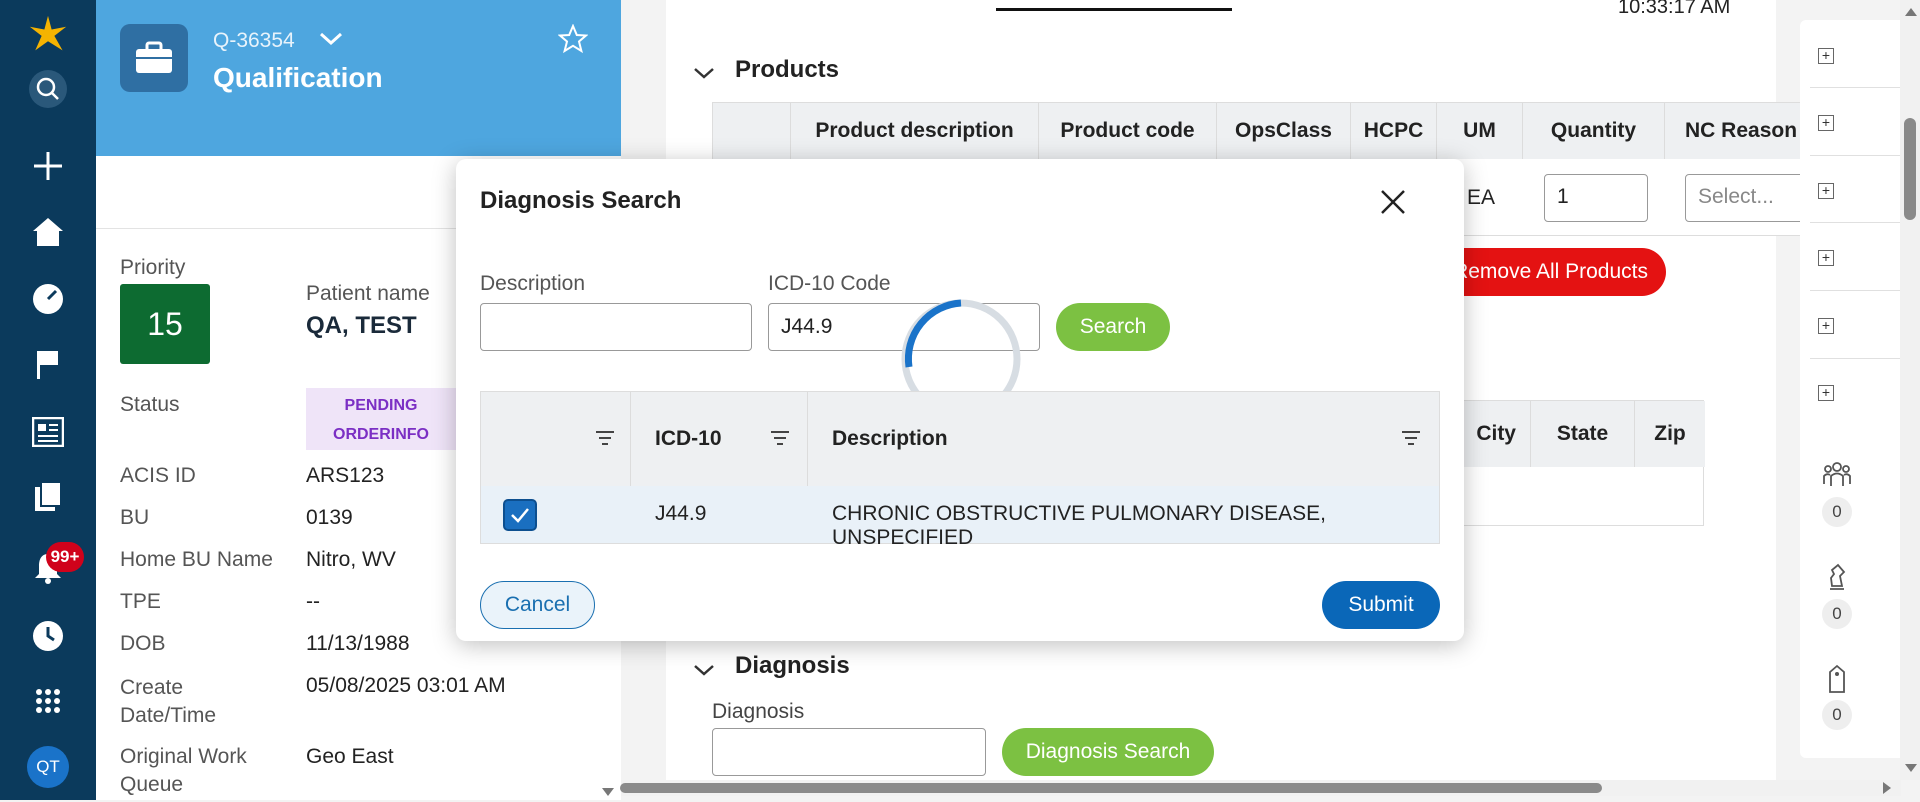 The width and height of the screenshot is (1920, 802). Describe the element at coordinates (48, 89) in the screenshot. I see `search-icon` at that location.